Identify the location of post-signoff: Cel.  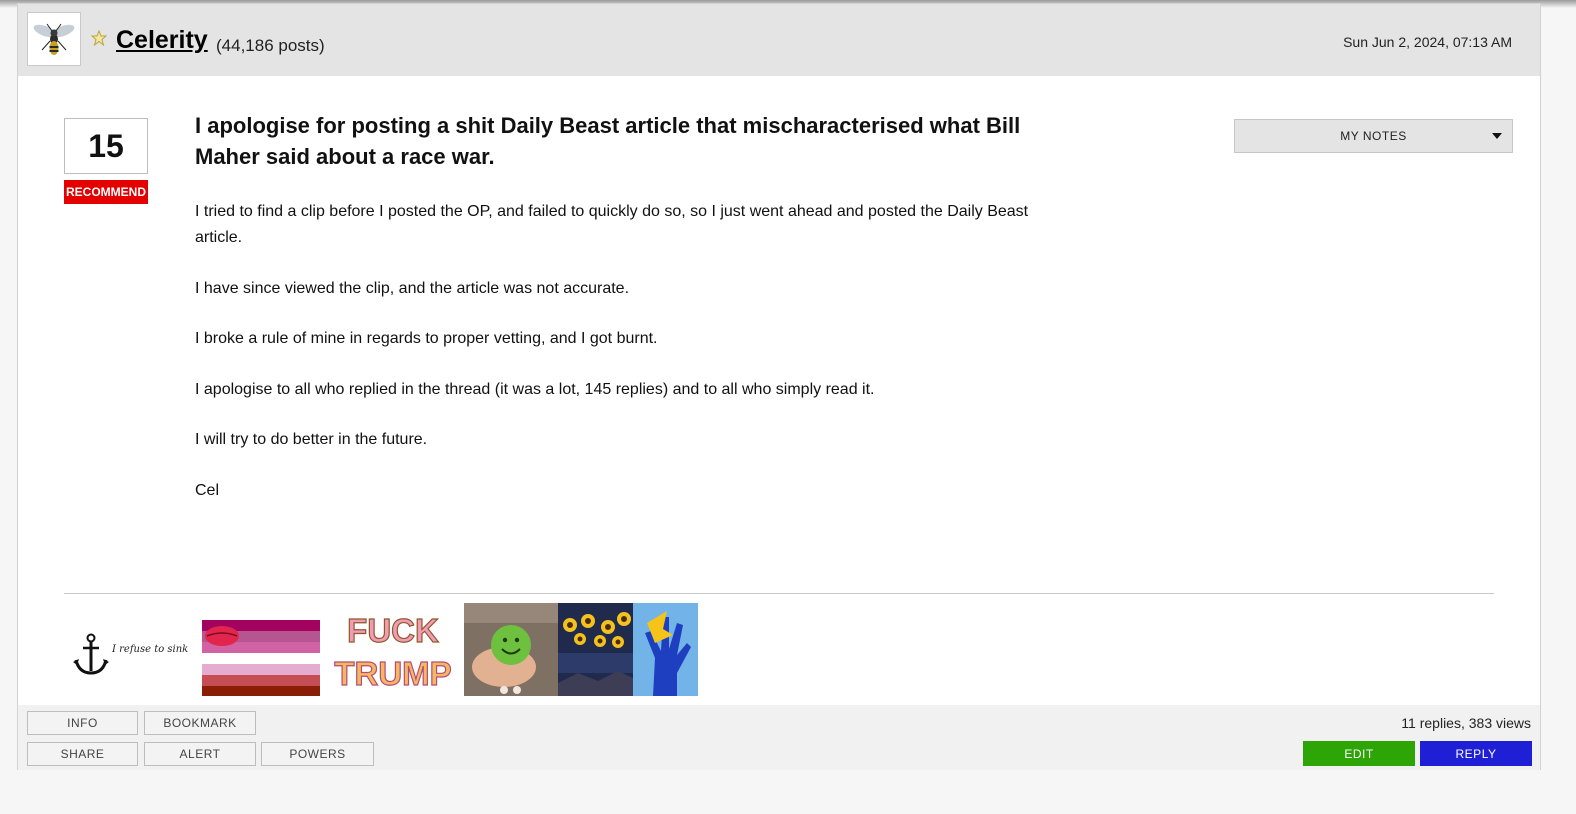
(207, 490).